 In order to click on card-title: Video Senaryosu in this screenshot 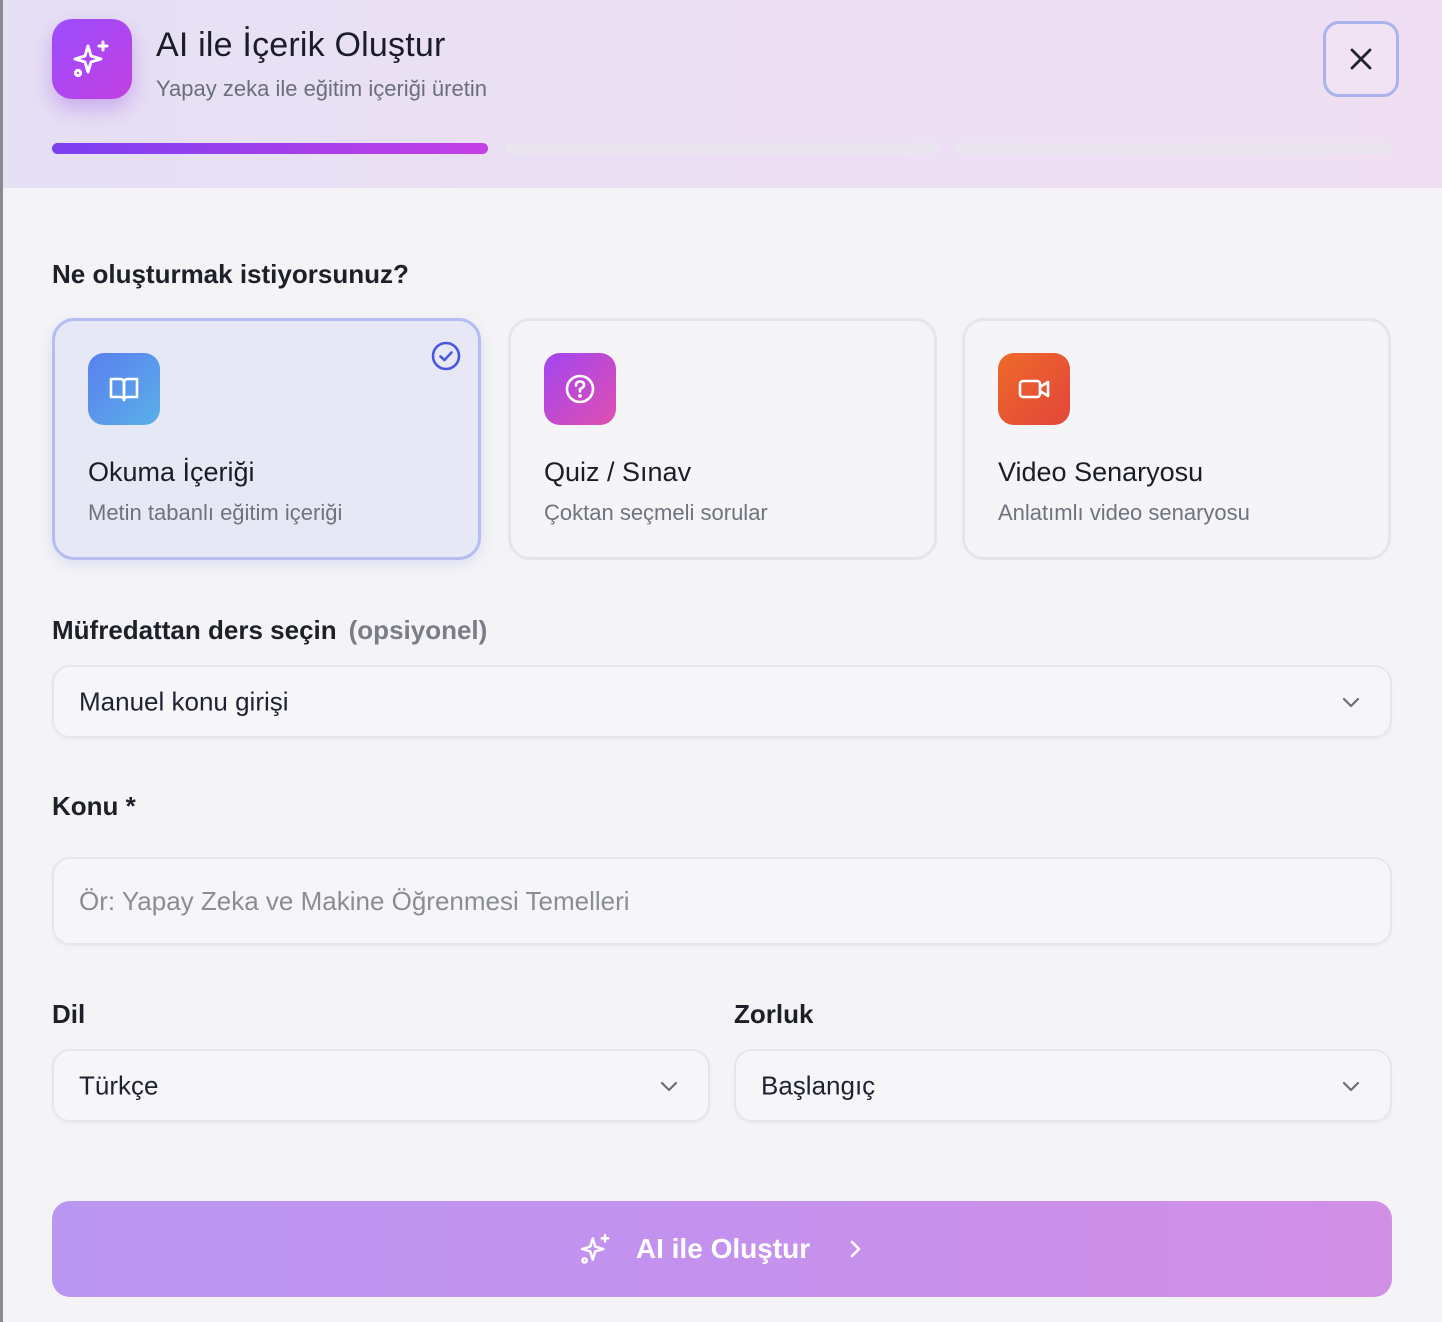, I will do `click(1101, 472)`.